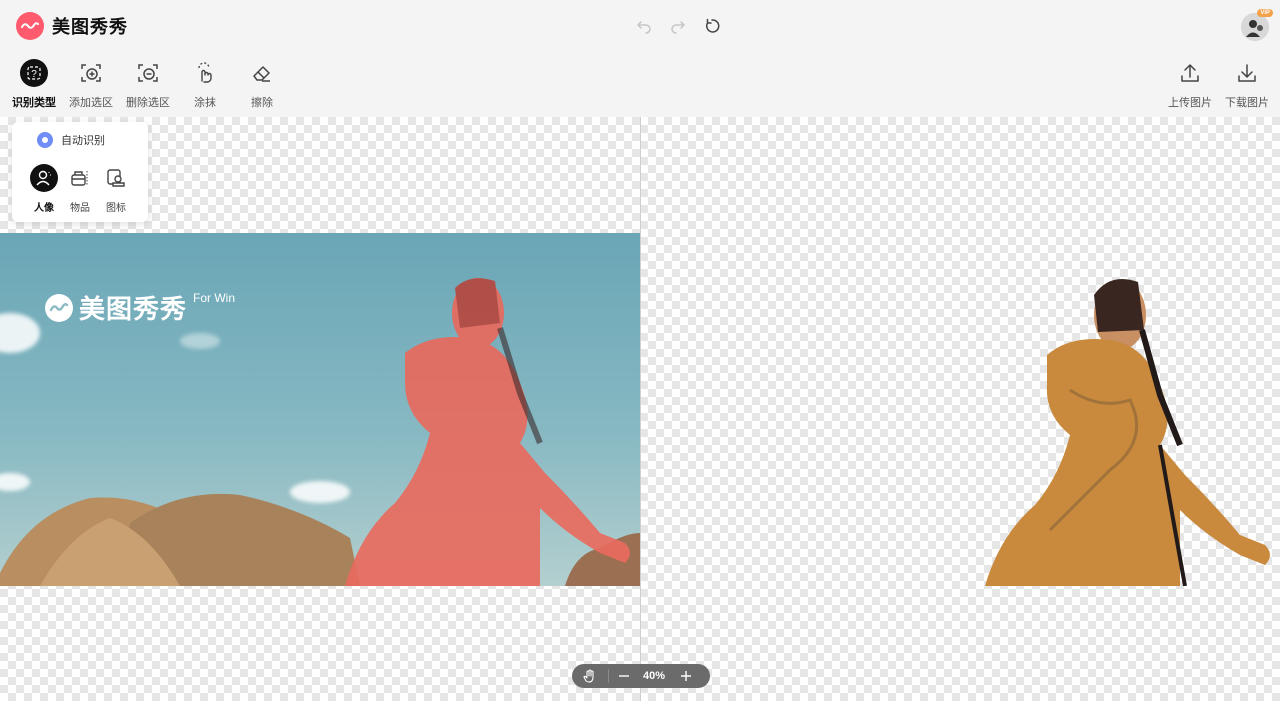 Image resolution: width=1280 pixels, height=701 pixels. I want to click on tool-add-selection: 添加选区, so click(91, 84).